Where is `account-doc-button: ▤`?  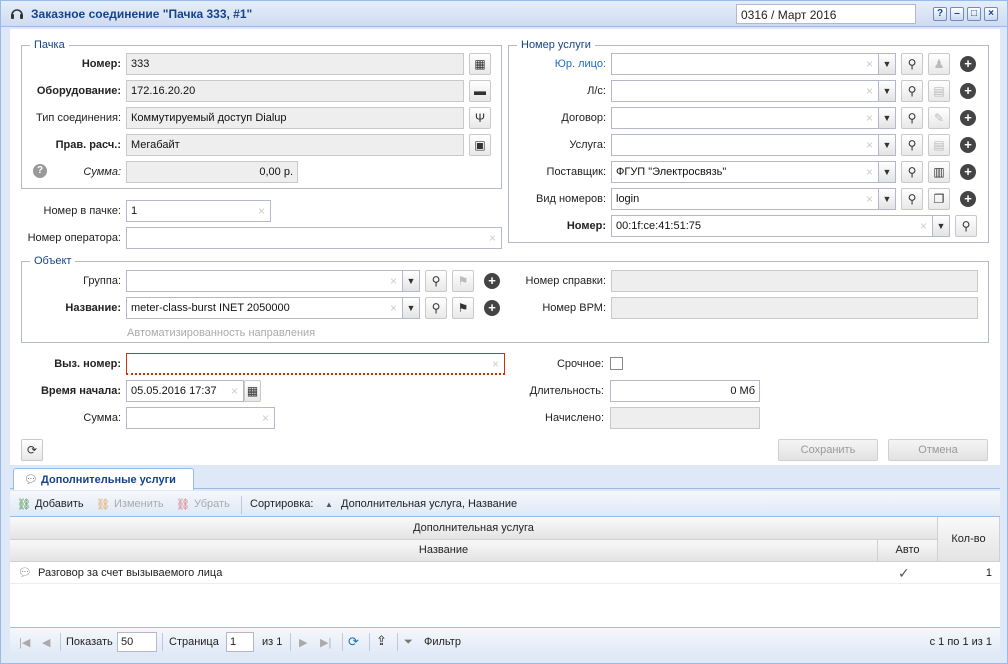 account-doc-button: ▤ is located at coordinates (939, 91).